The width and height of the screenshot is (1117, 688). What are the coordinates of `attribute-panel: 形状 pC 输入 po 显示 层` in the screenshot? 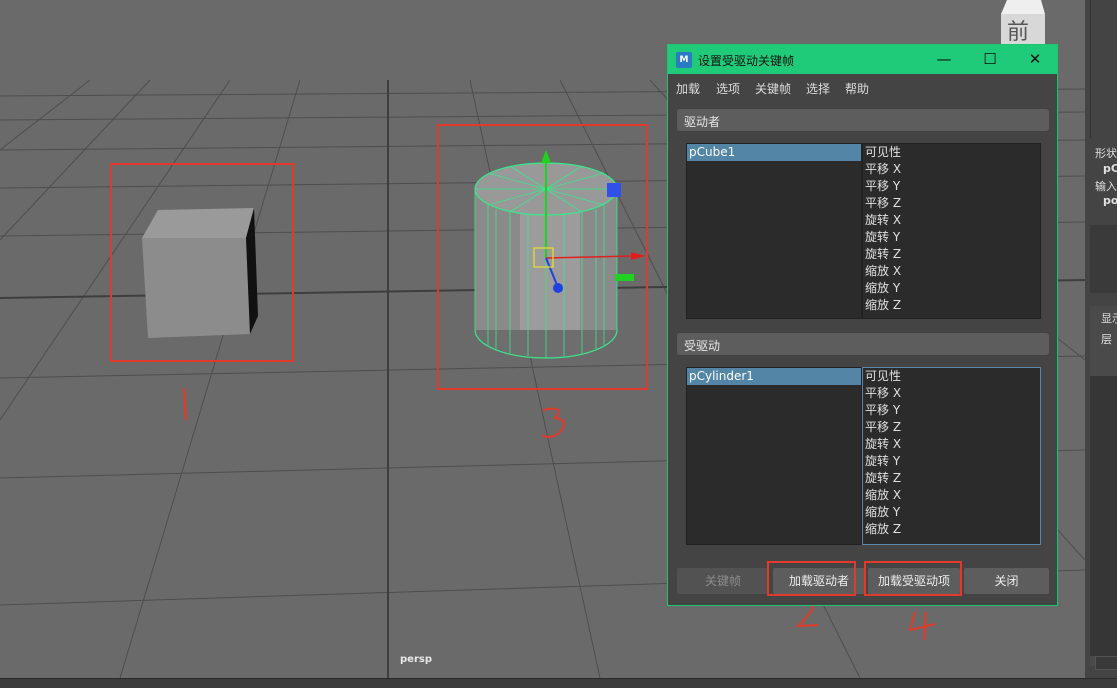 It's located at (1101, 339).